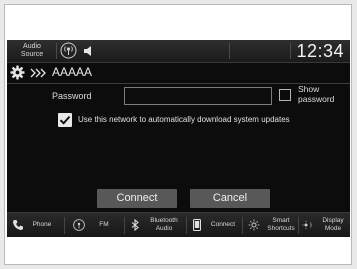  I want to click on nav-display-mode: Display Mode, so click(324, 225).